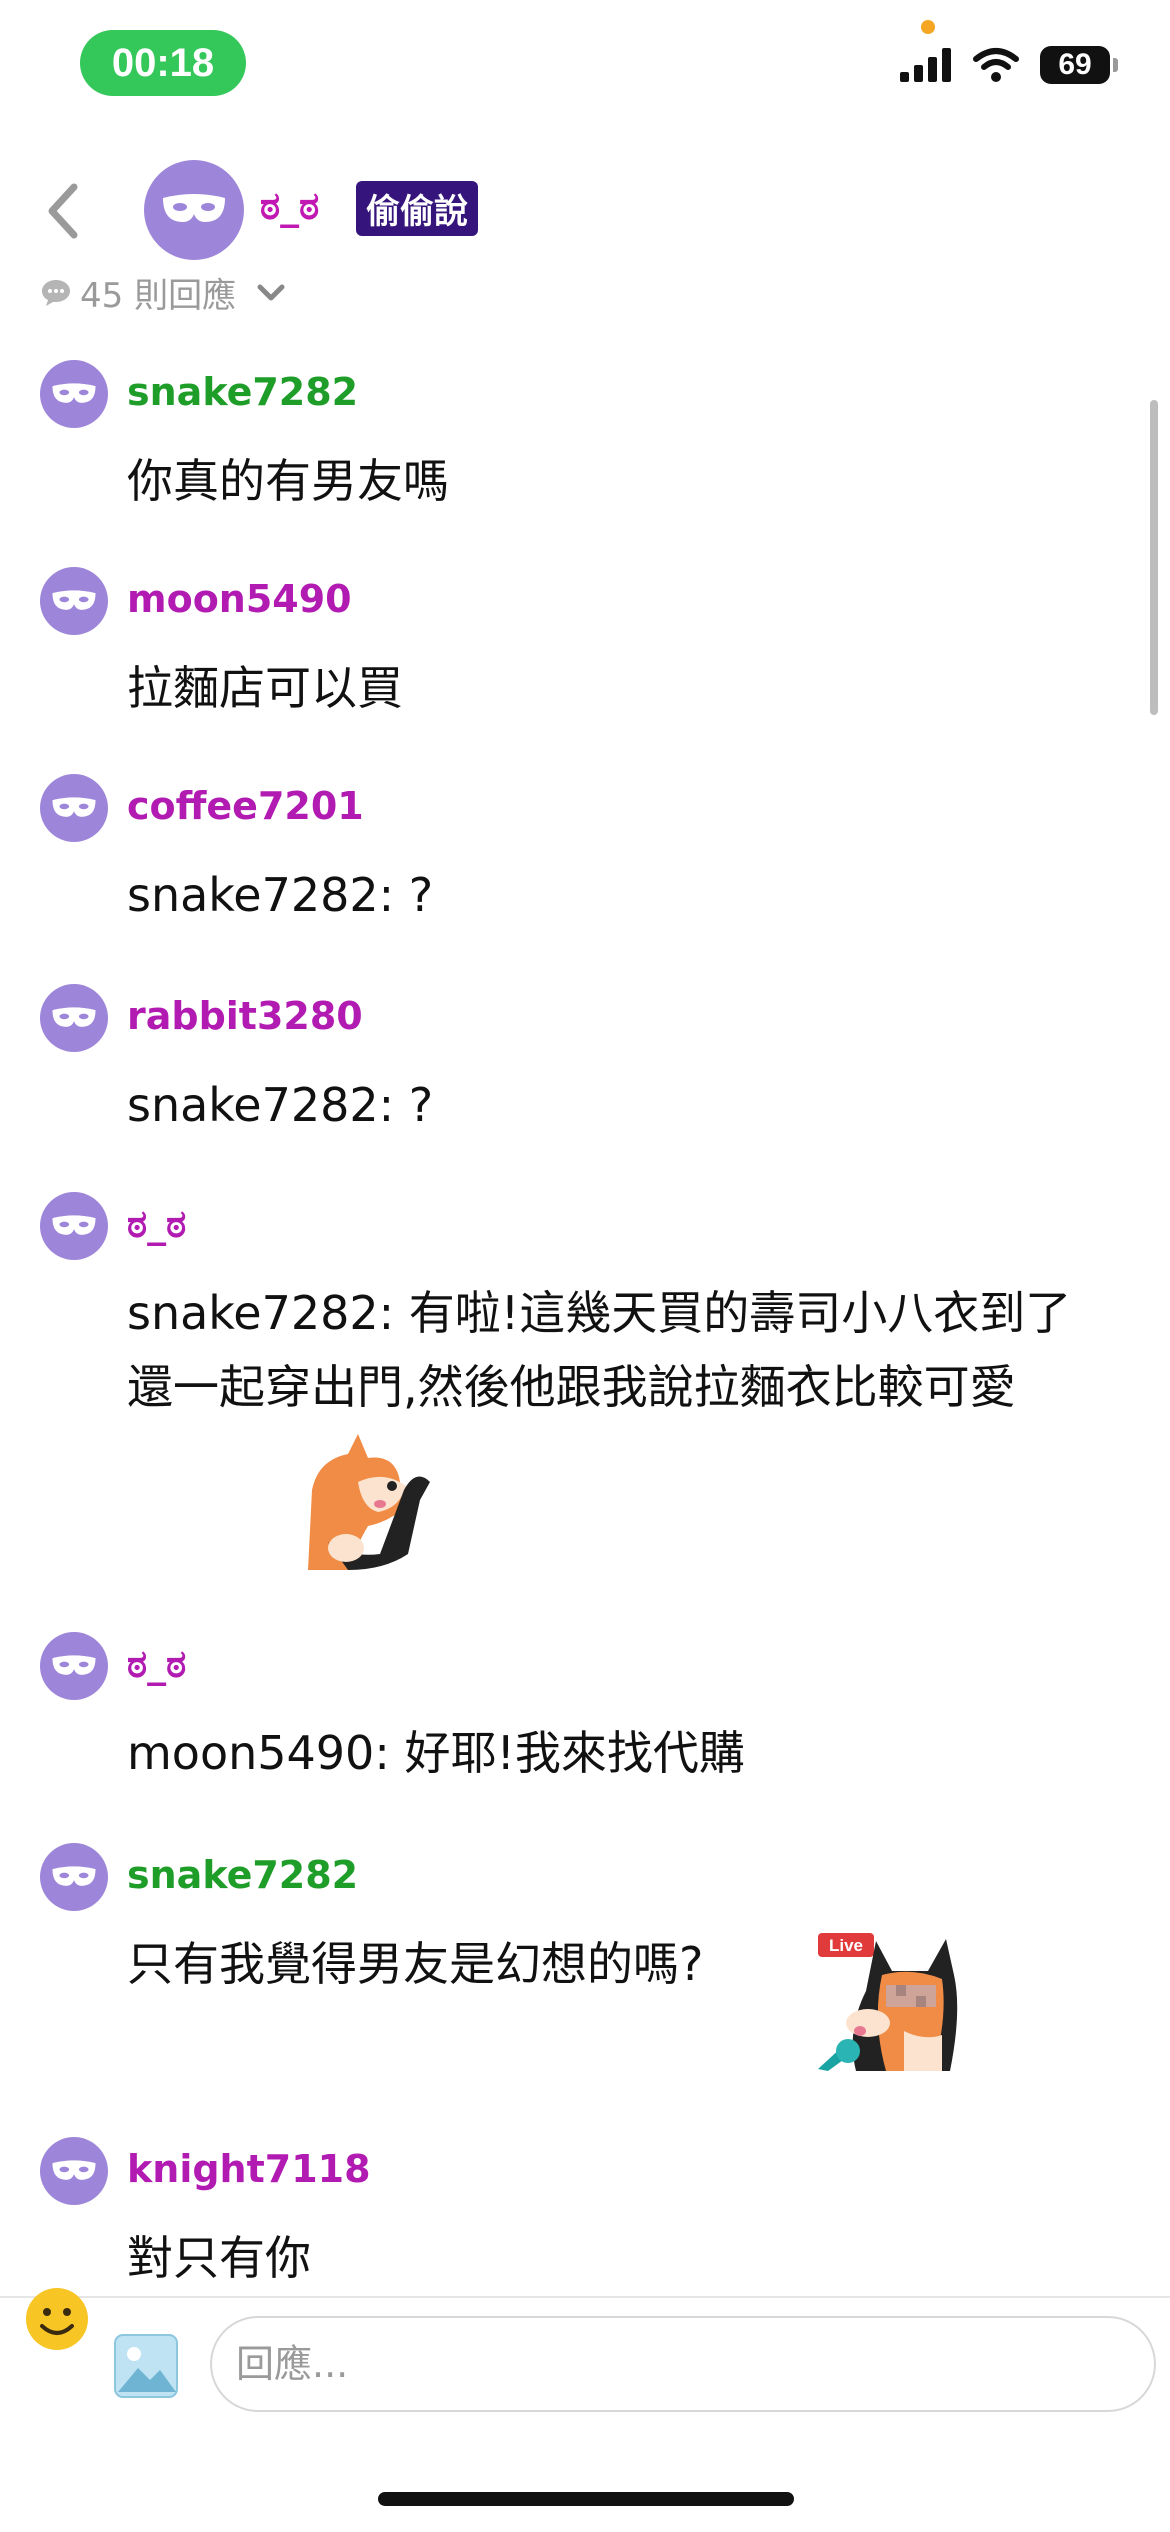 The height and width of the screenshot is (2532, 1170). What do you see at coordinates (417, 208) in the screenshot?
I see `board-tag: 偷偷說` at bounding box center [417, 208].